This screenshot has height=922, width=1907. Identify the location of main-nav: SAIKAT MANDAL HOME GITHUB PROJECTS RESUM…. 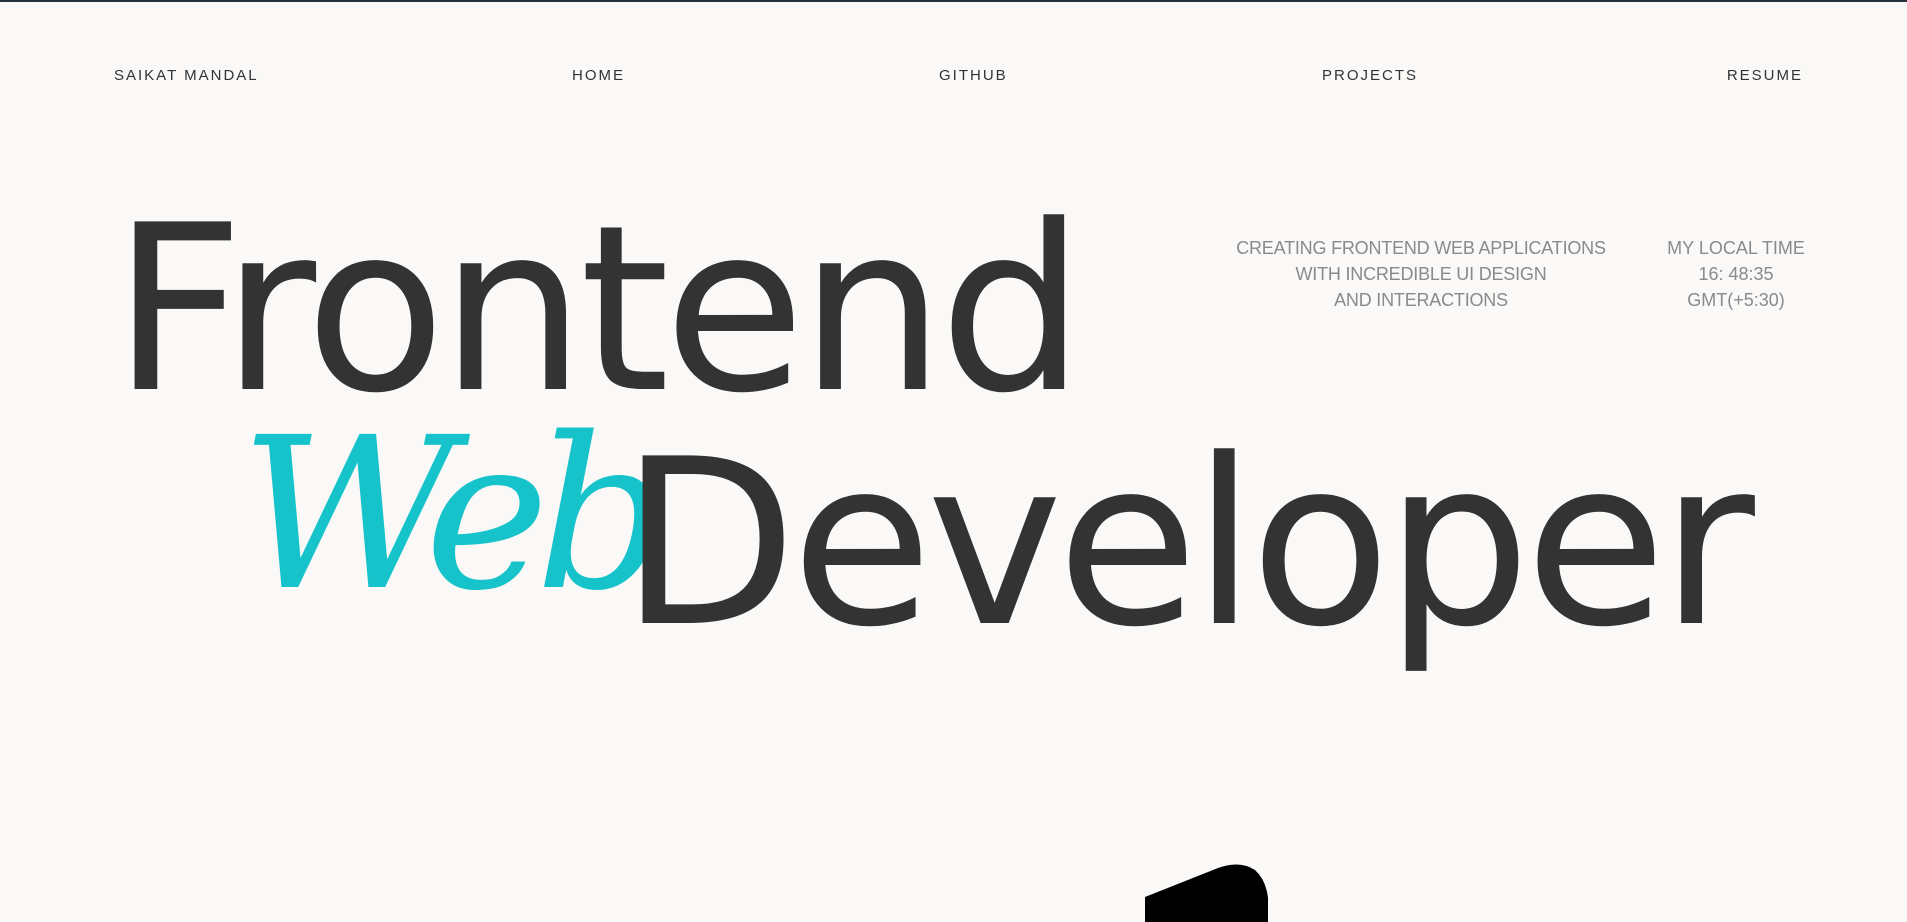
(953, 76).